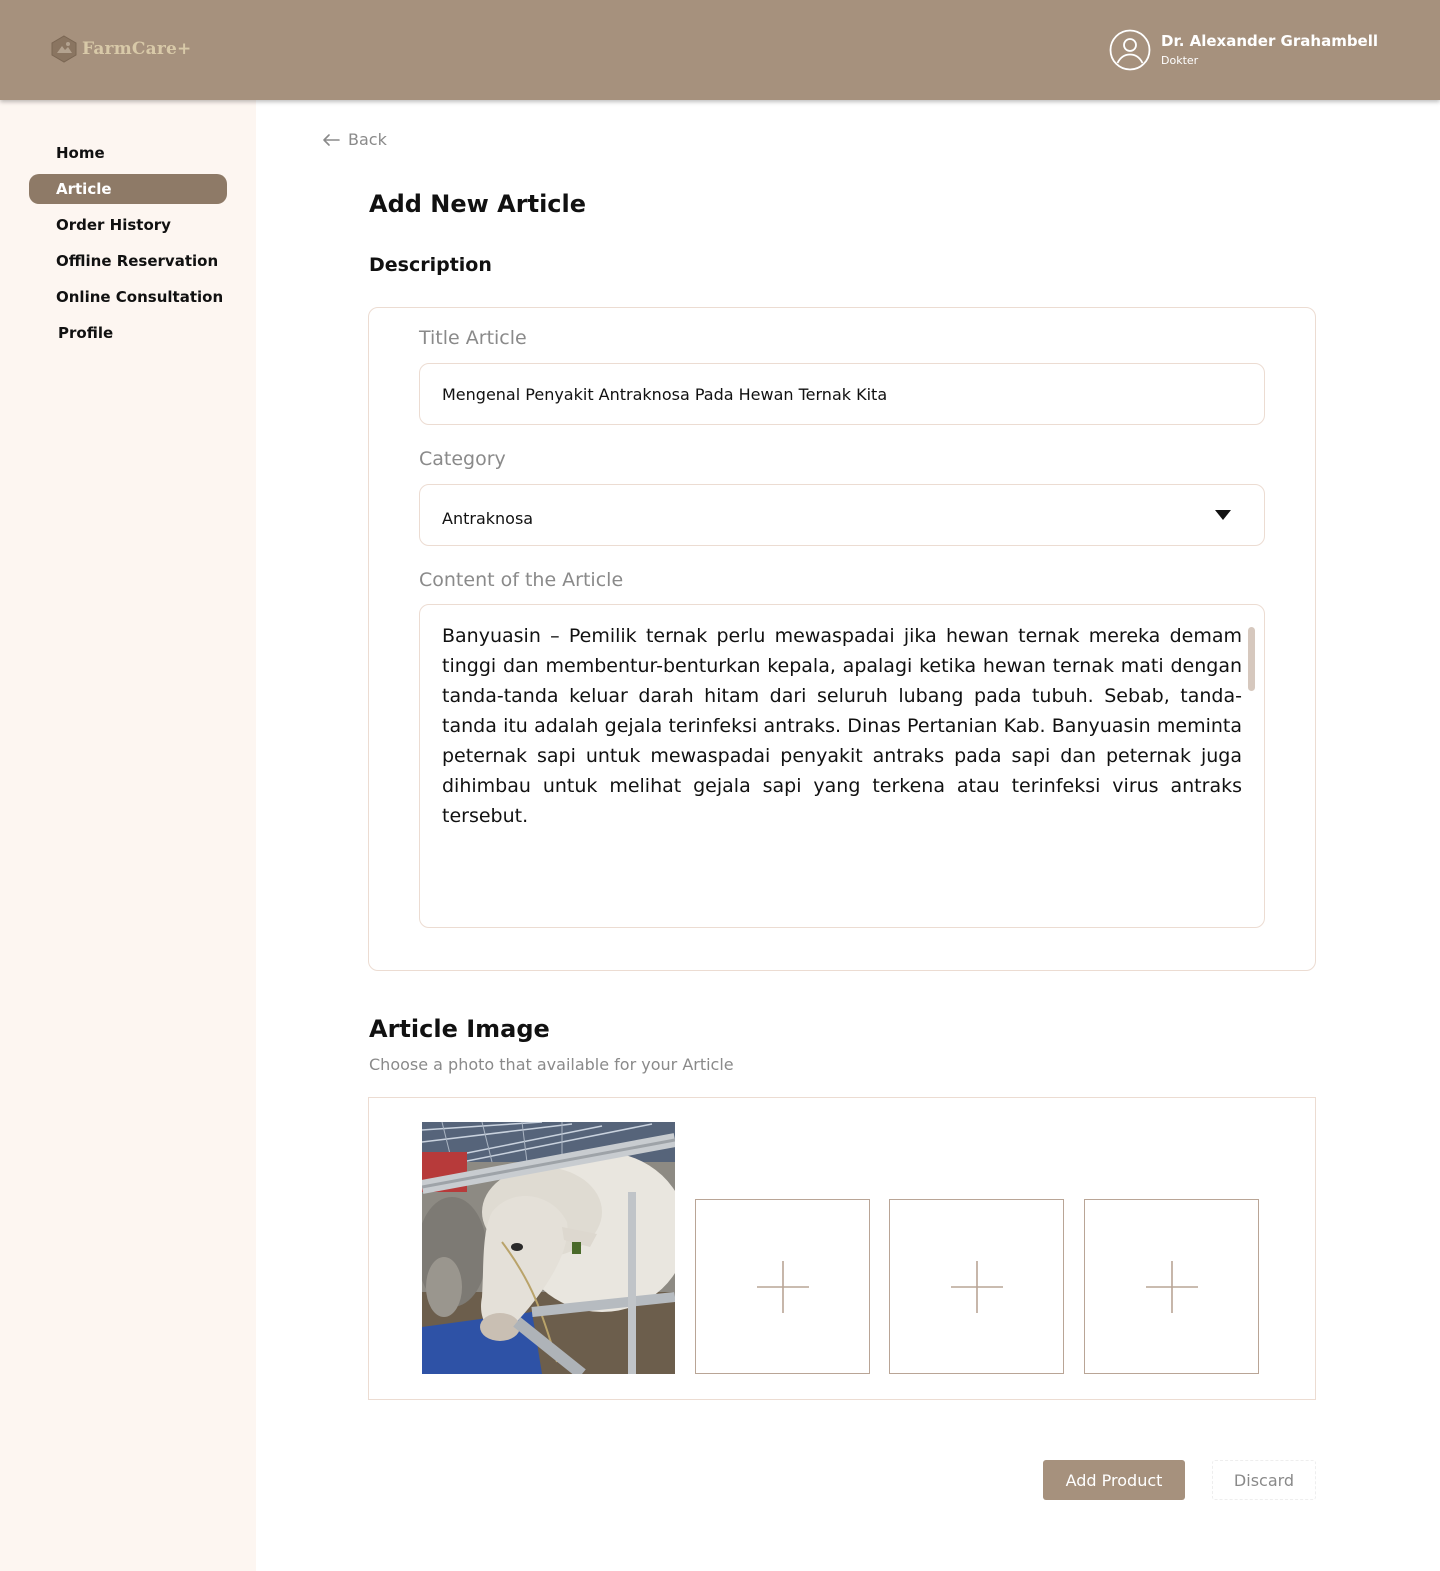  I want to click on user-role: Dokter, so click(1180, 60).